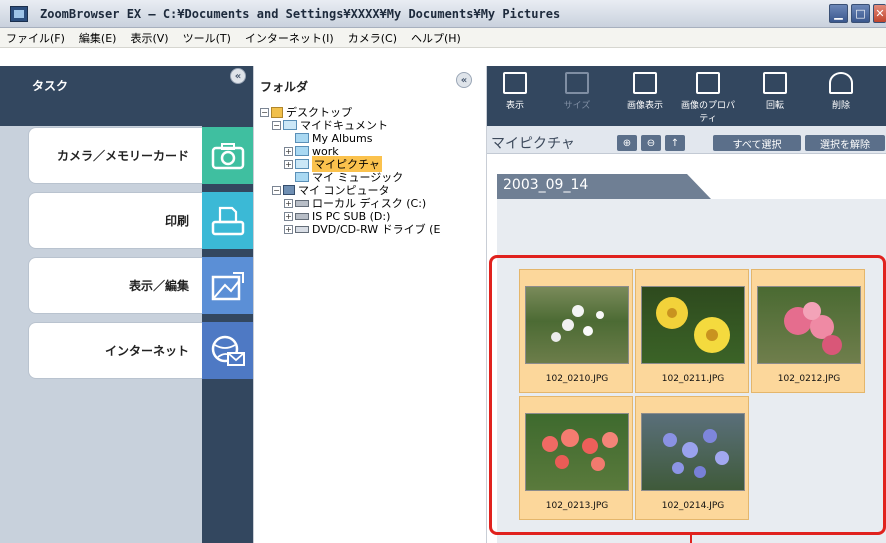 The width and height of the screenshot is (886, 543). I want to click on deselect-button: 選択を解除, so click(845, 143).